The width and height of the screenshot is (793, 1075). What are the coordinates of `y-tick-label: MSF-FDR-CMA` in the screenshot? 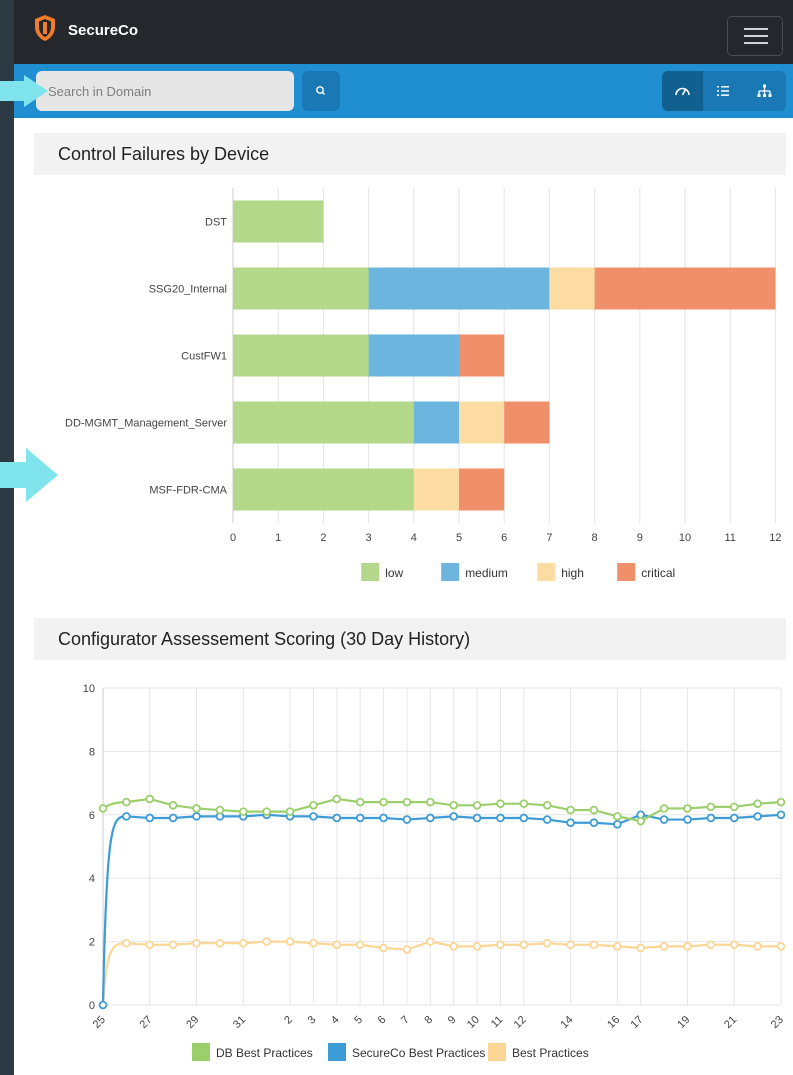 It's located at (188, 491).